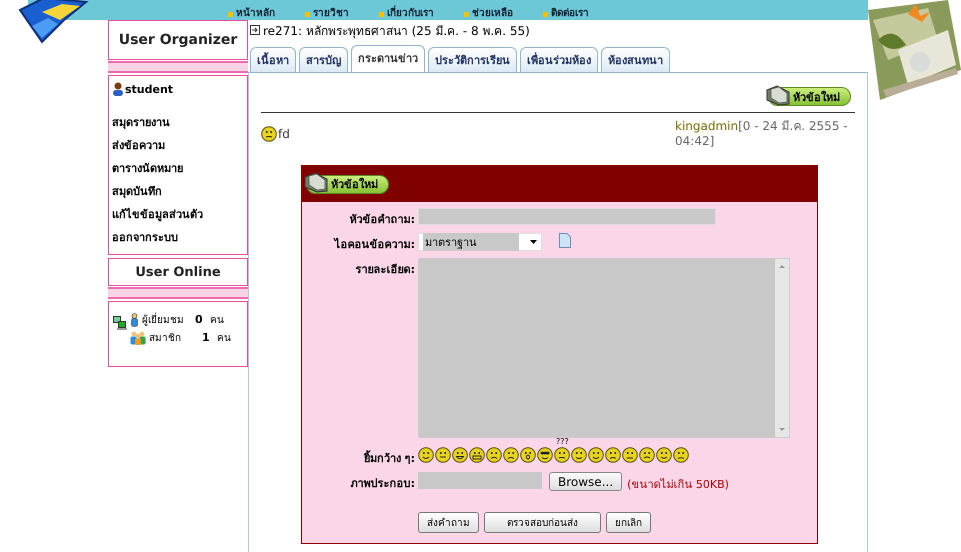 Image resolution: width=961 pixels, height=552 pixels. What do you see at coordinates (199, 319) in the screenshot?
I see `online-count: 0` at bounding box center [199, 319].